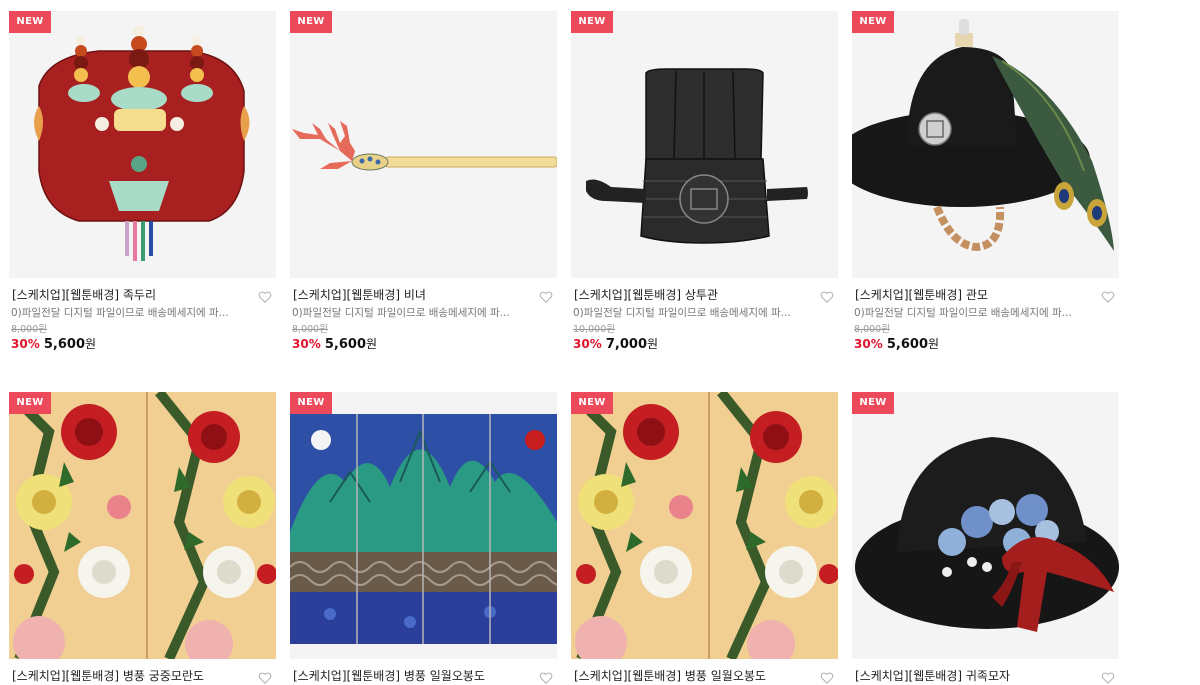 Image resolution: width=1200 pixels, height=685 pixels. What do you see at coordinates (130, 295) in the screenshot?
I see `product-title: [스케치업][웹툰배경] 족두리` at bounding box center [130, 295].